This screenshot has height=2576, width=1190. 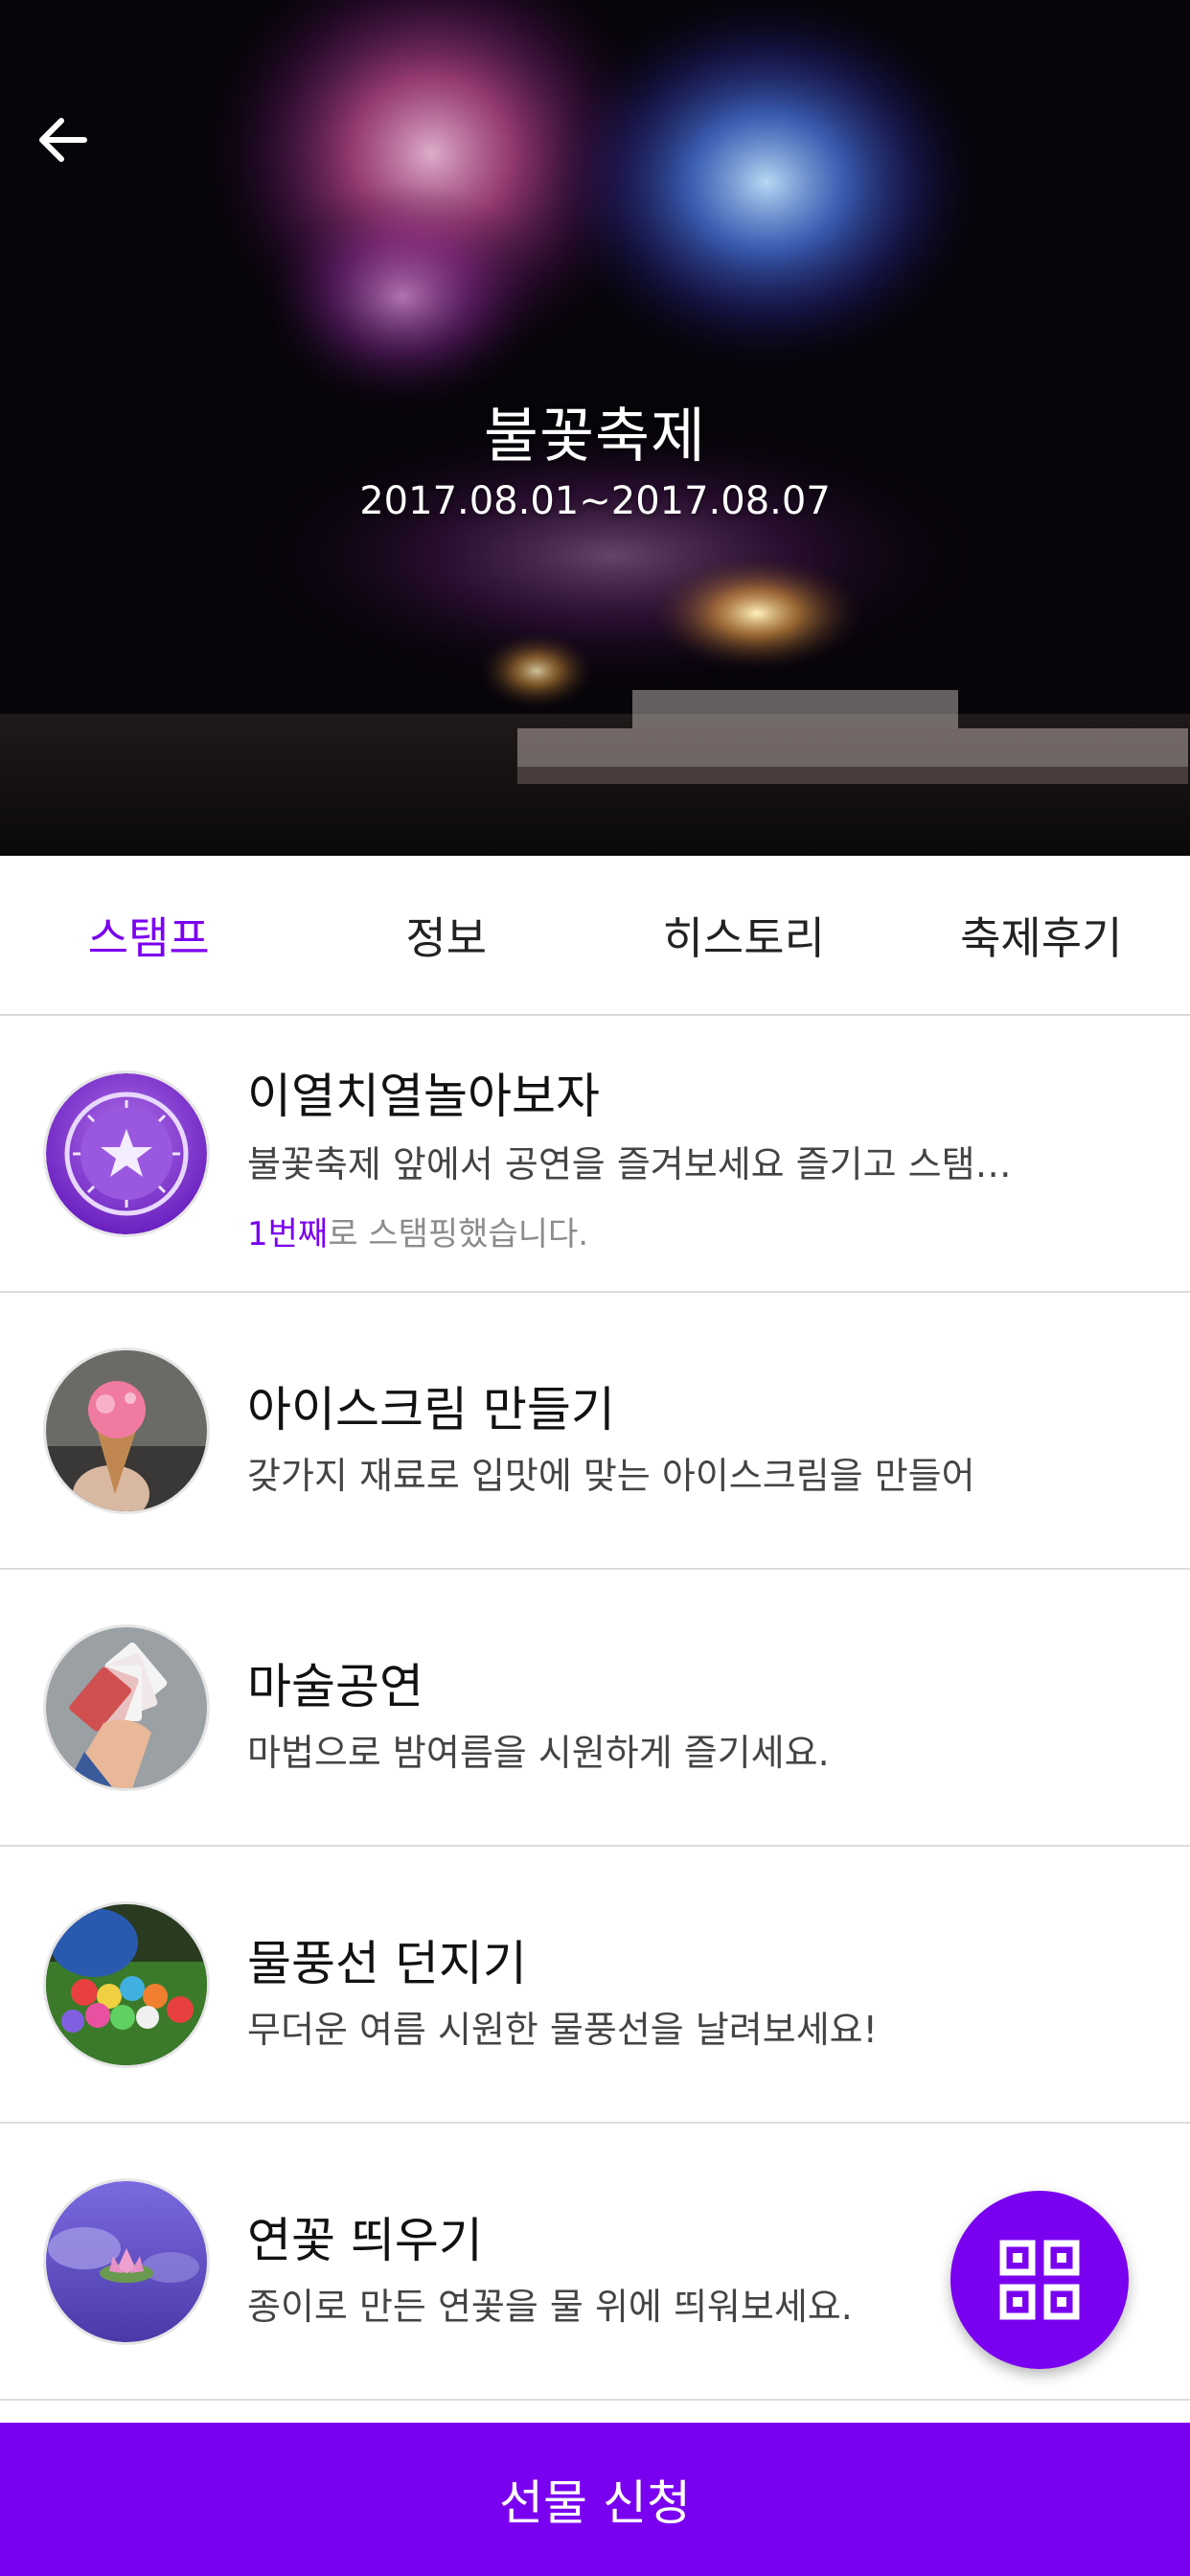 I want to click on event-title: 아이스크림 만들기, so click(x=431, y=1410).